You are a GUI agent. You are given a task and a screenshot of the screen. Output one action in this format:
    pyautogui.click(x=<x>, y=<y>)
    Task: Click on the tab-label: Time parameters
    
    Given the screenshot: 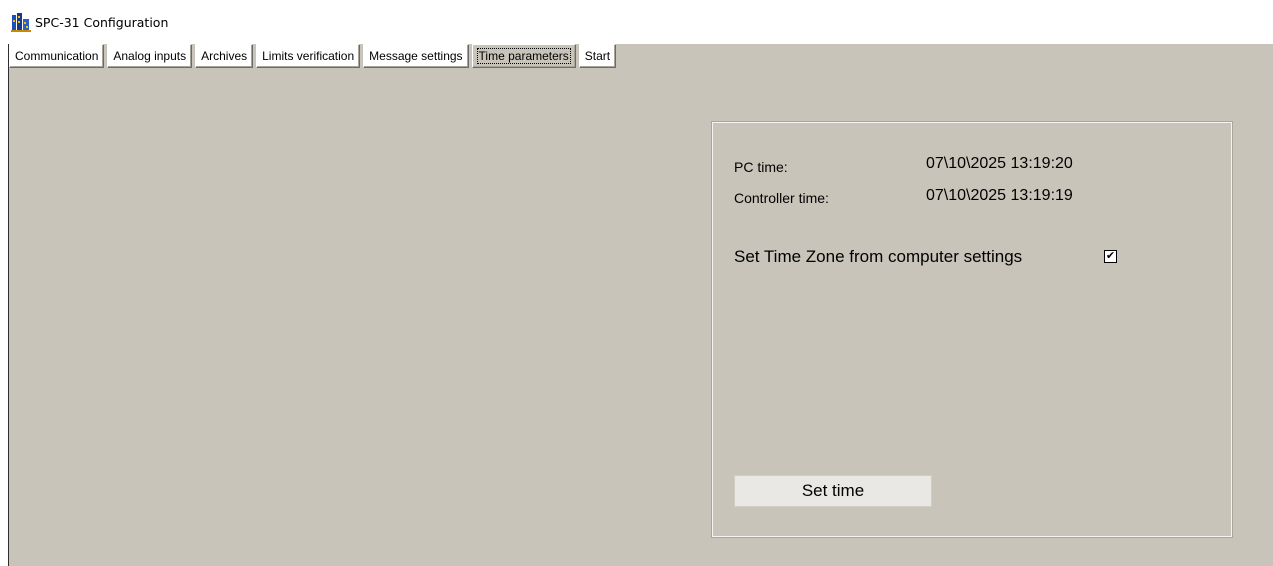 What is the action you would take?
    pyautogui.click(x=523, y=56)
    